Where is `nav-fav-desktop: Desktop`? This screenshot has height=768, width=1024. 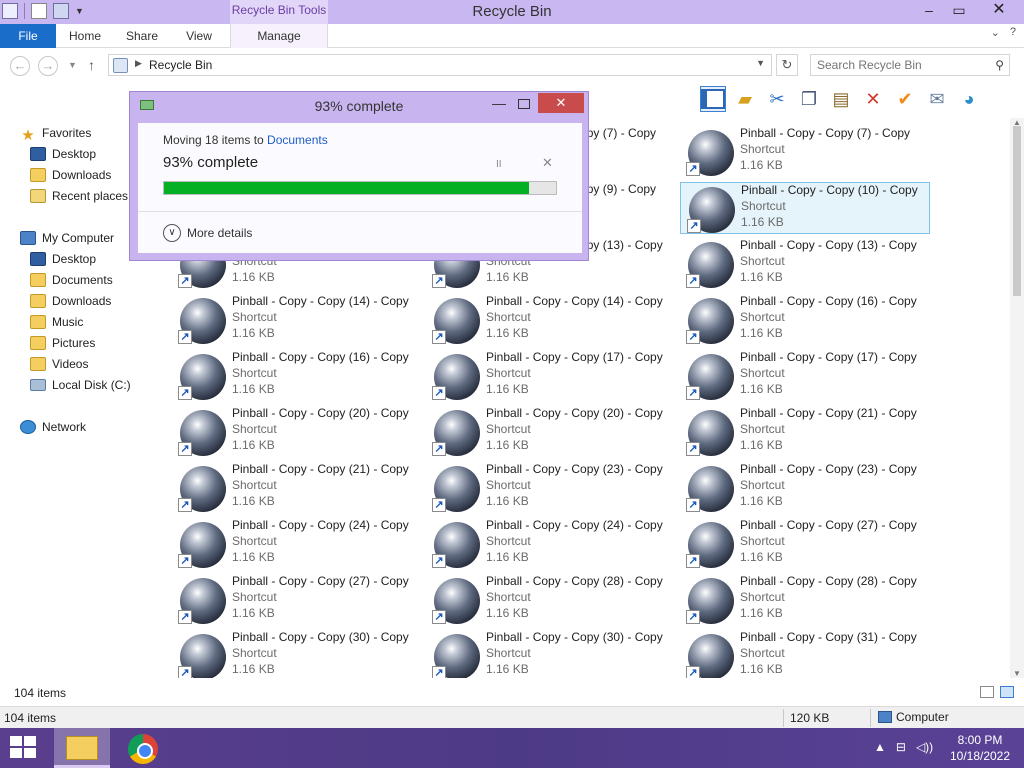 nav-fav-desktop: Desktop is located at coordinates (63, 154).